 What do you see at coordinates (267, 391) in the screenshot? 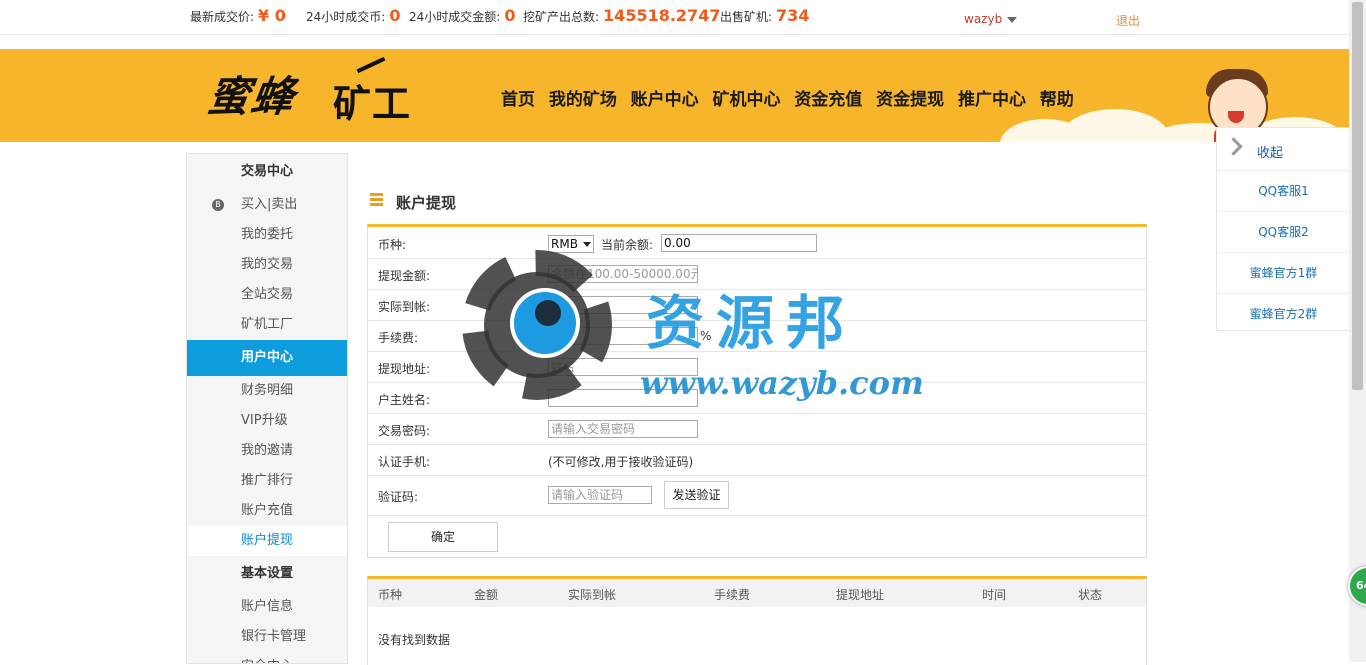
I see `sidebar-item-finance: 财务明细` at bounding box center [267, 391].